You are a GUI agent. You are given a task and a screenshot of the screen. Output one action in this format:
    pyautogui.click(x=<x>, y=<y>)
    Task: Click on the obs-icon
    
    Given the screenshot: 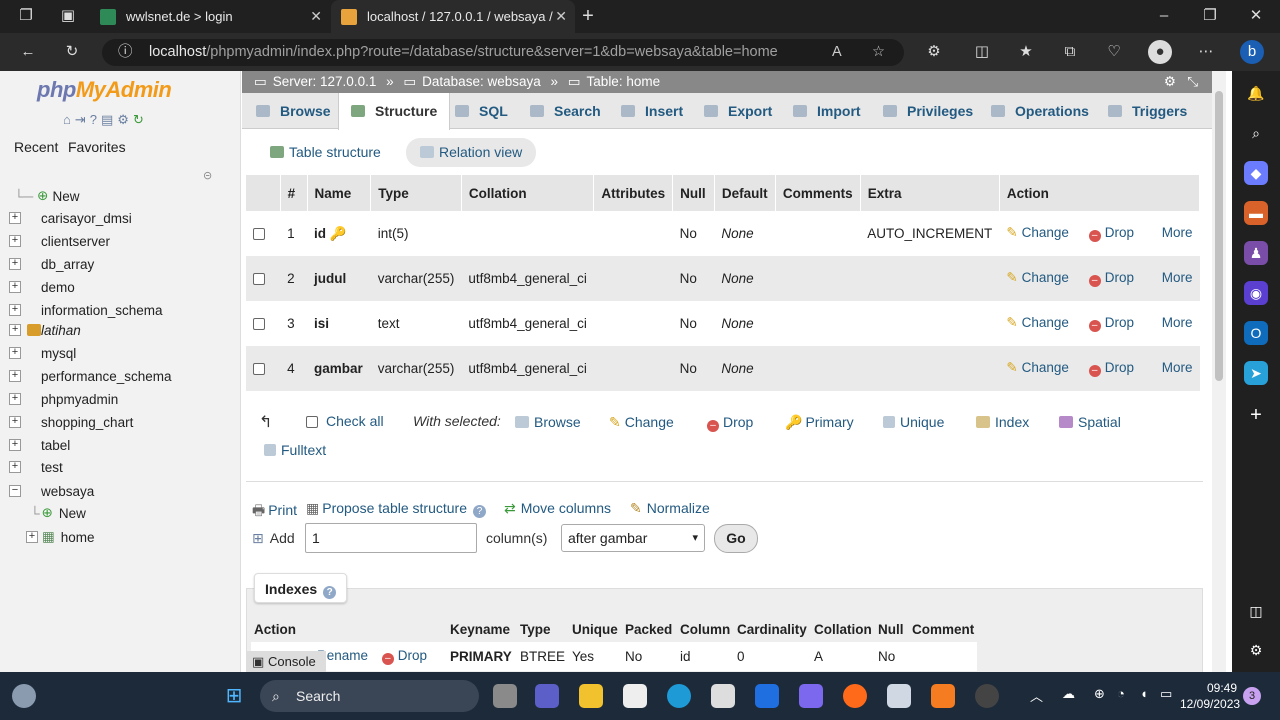 What is the action you would take?
    pyautogui.click(x=987, y=696)
    